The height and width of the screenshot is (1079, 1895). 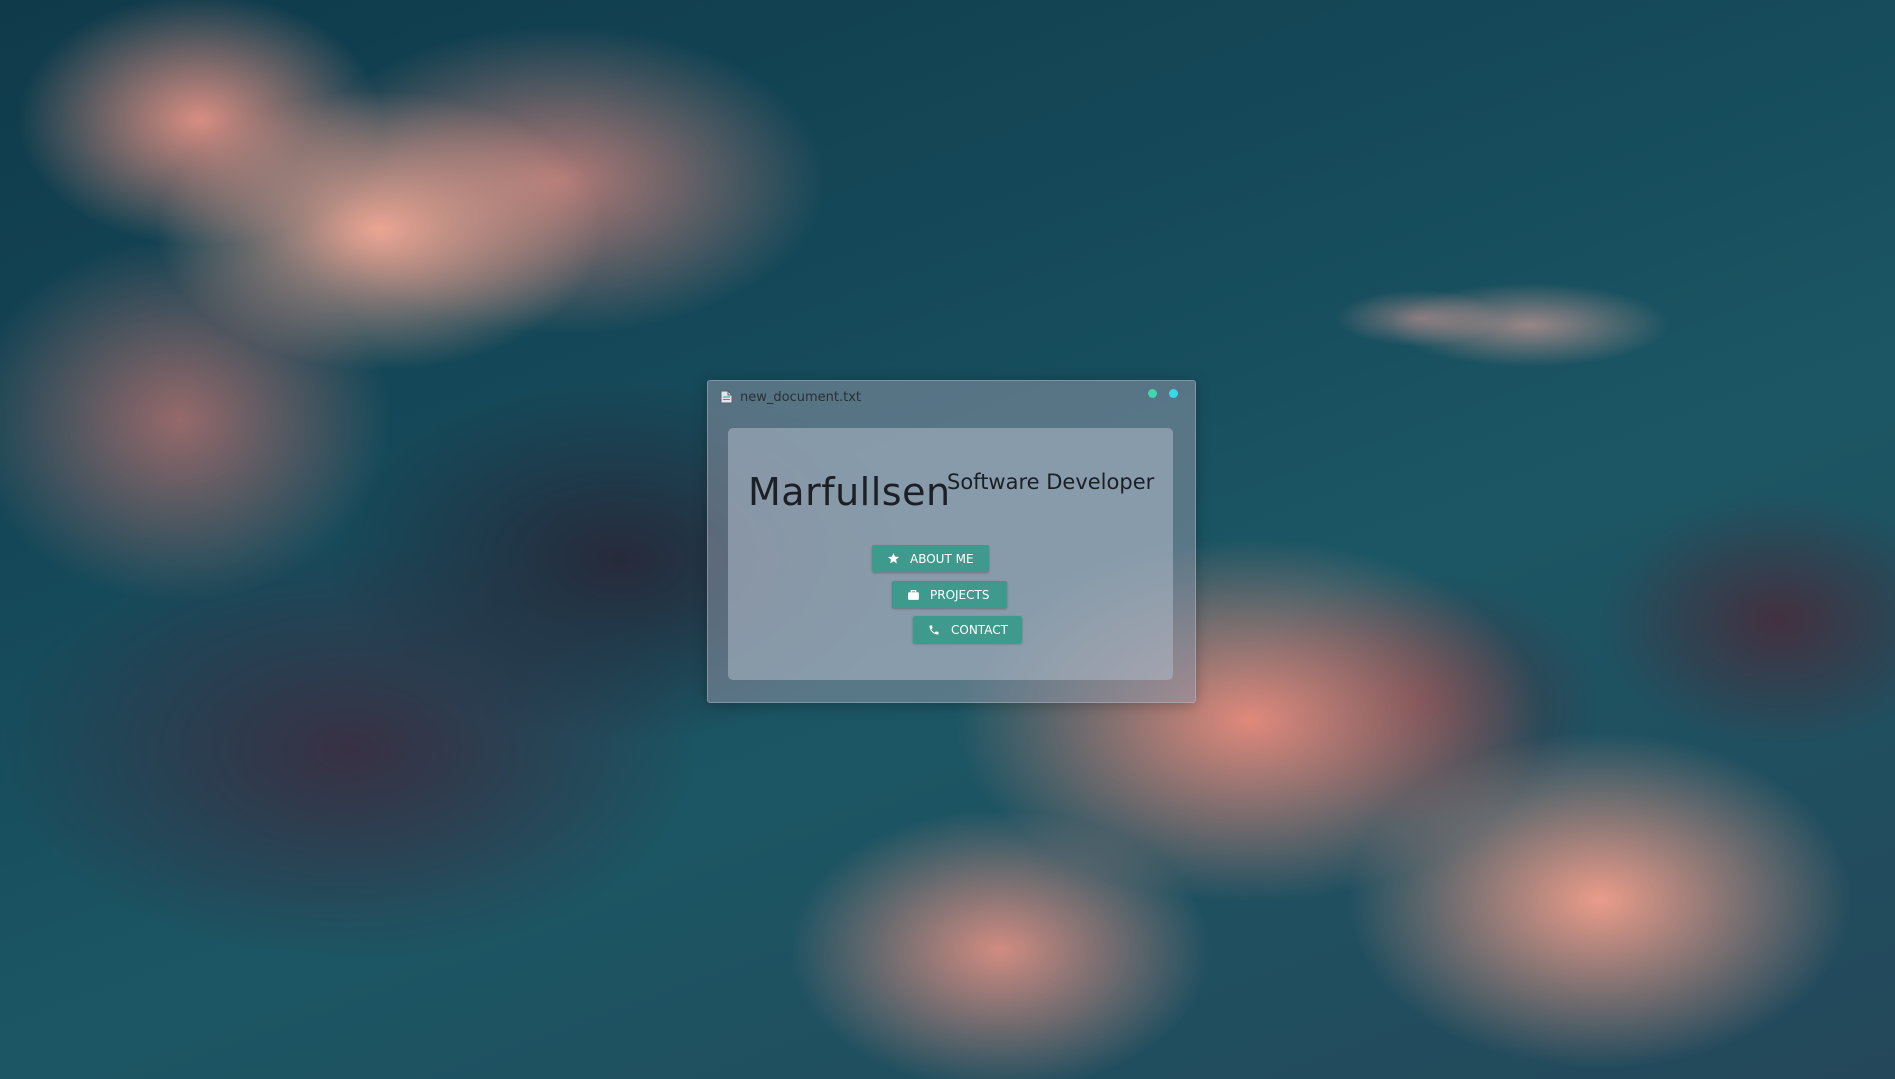 I want to click on contact-label: CONTACT, so click(x=979, y=629).